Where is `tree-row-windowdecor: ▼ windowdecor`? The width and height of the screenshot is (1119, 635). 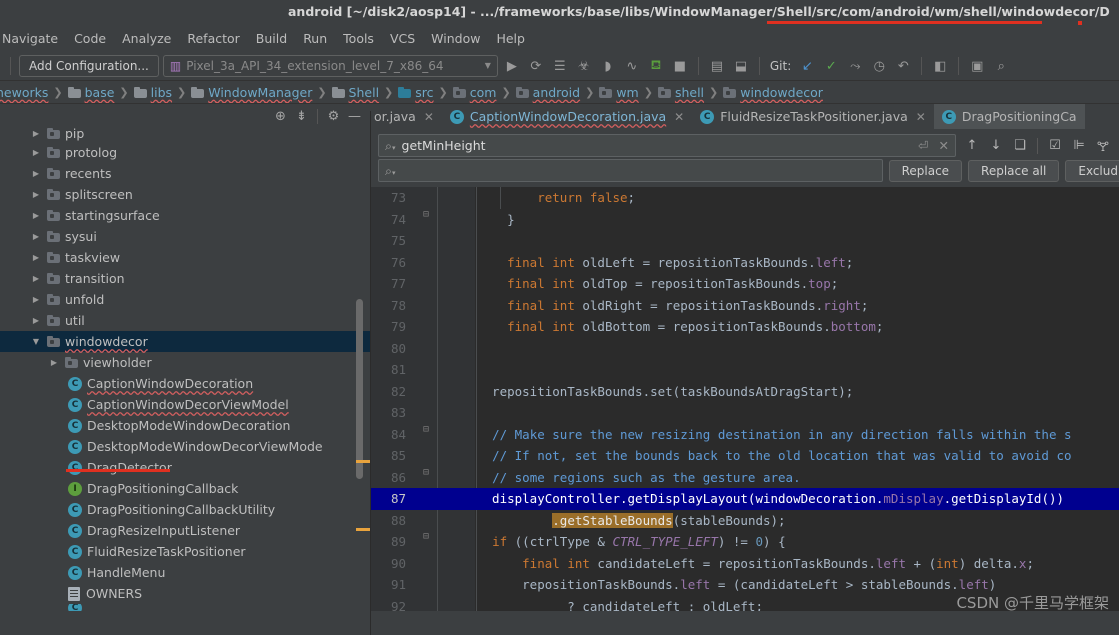
tree-row-windowdecor: ▼ windowdecor is located at coordinates (185, 341).